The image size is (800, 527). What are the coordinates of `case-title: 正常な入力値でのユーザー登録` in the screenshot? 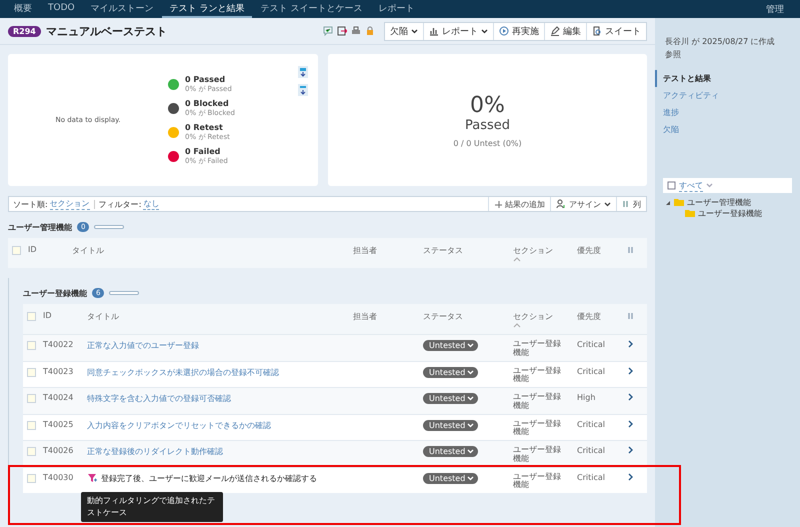 It's located at (143, 345).